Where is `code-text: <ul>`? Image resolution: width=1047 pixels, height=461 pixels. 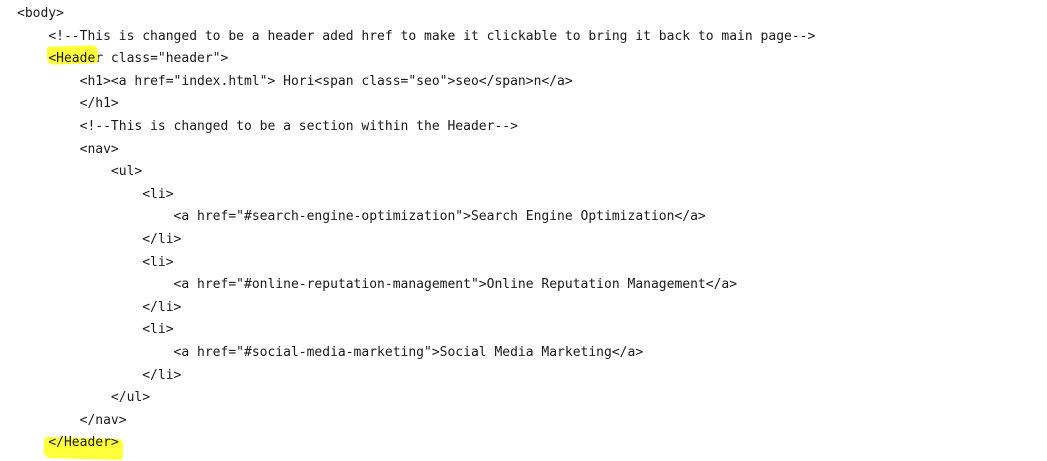
code-text: <ul> is located at coordinates (126, 172).